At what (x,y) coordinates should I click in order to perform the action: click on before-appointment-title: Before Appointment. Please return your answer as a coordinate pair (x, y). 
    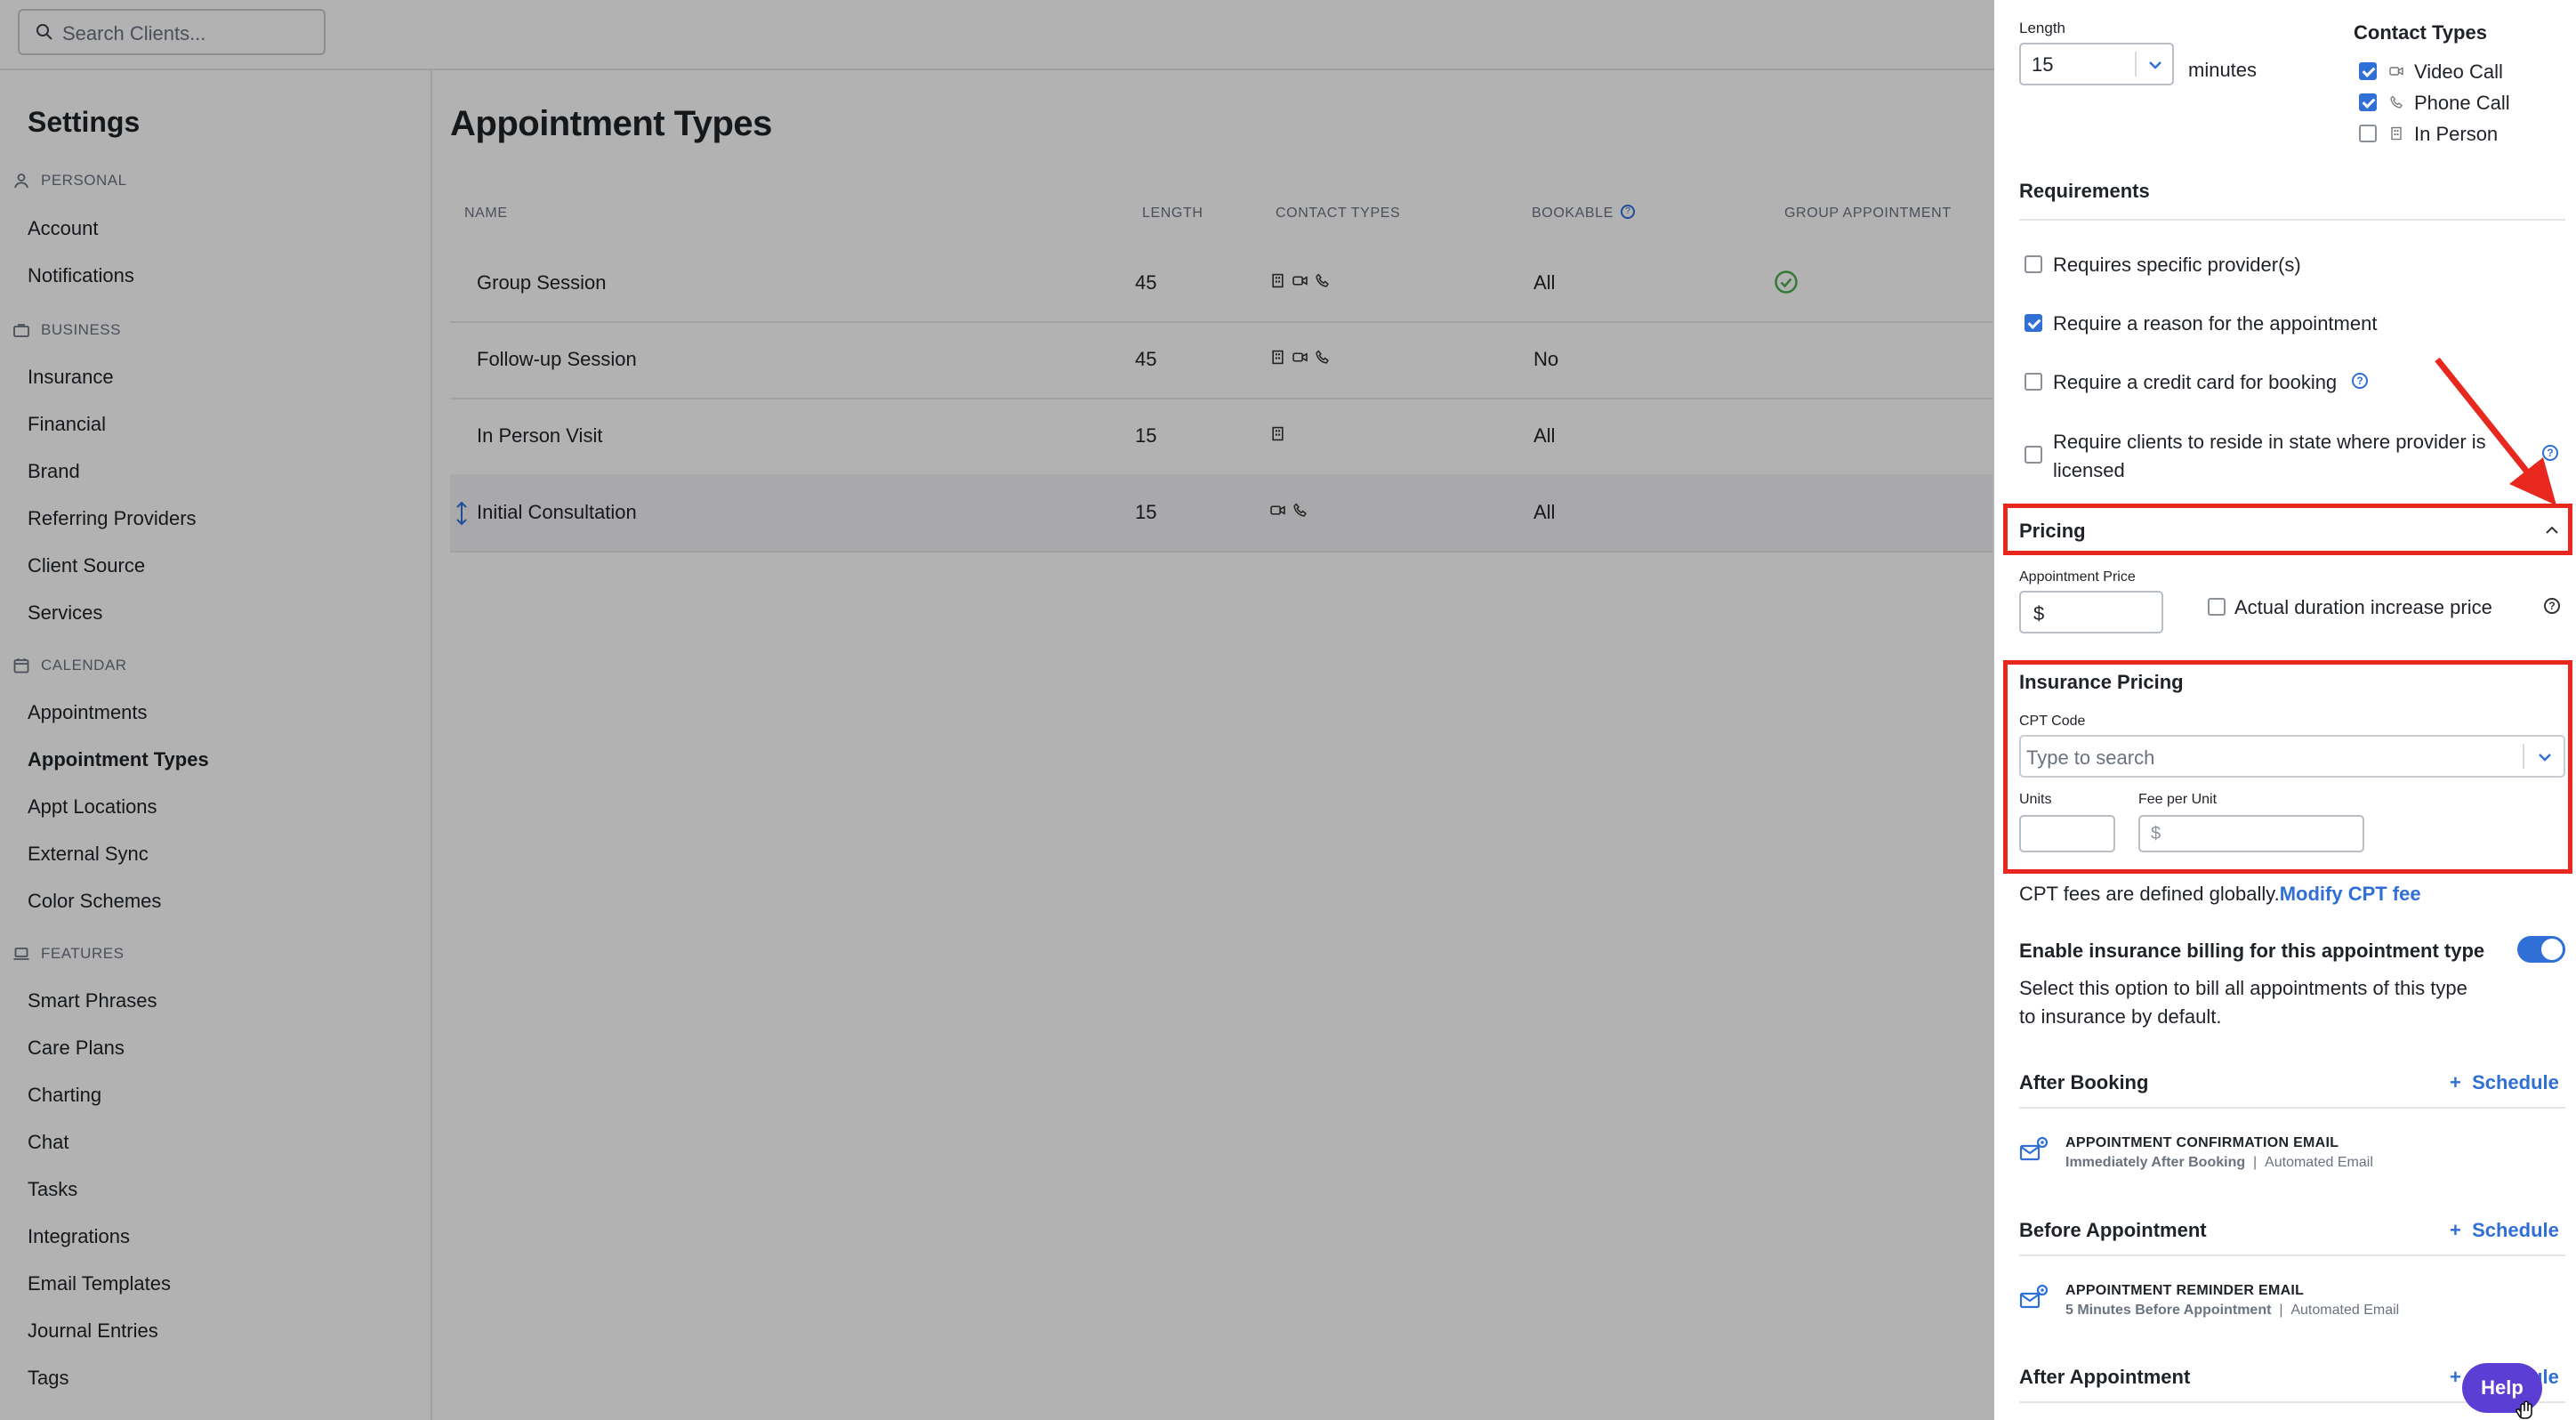
    Looking at the image, I should click on (2113, 1230).